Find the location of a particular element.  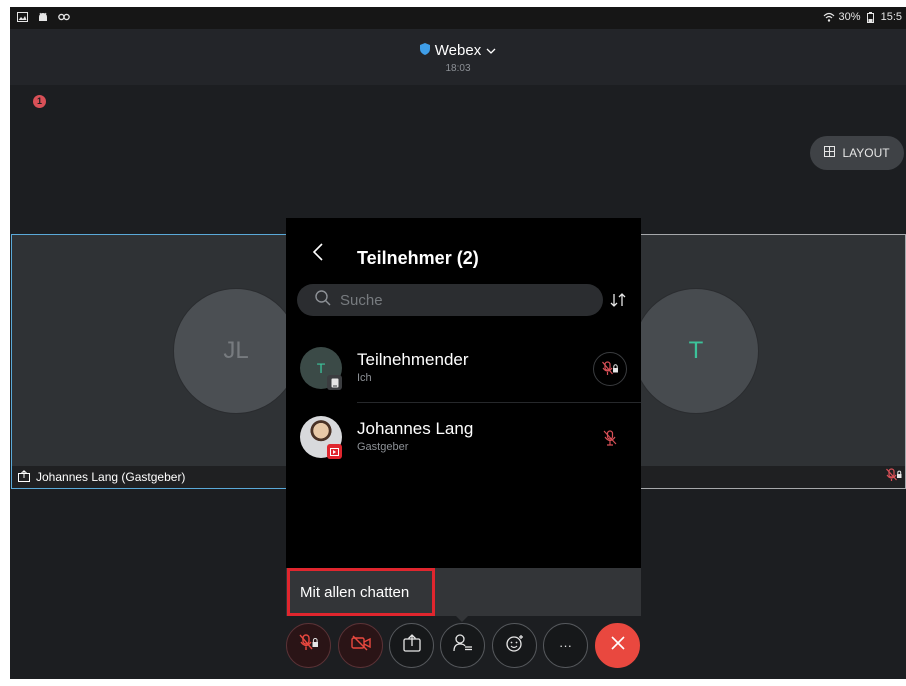

battery-icon is located at coordinates (871, 17).